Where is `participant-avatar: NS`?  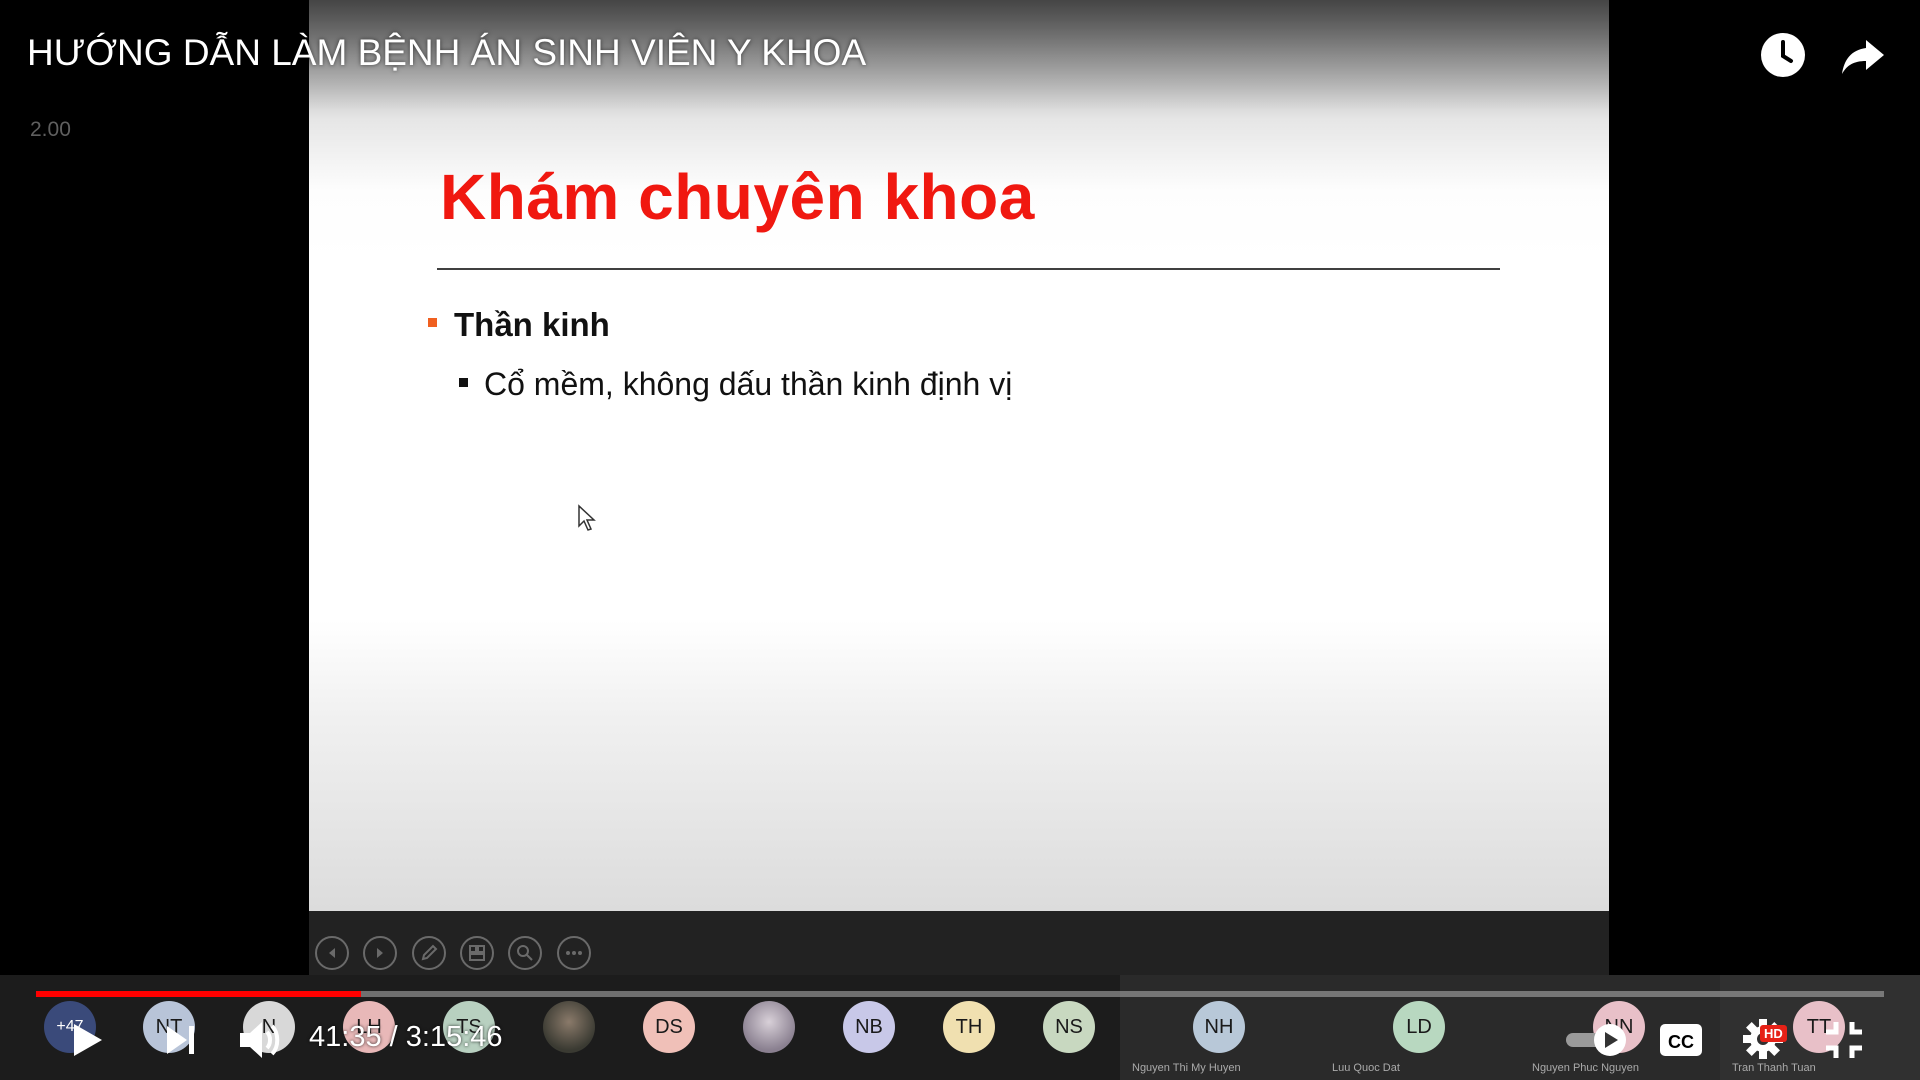 participant-avatar: NS is located at coordinates (1069, 1027).